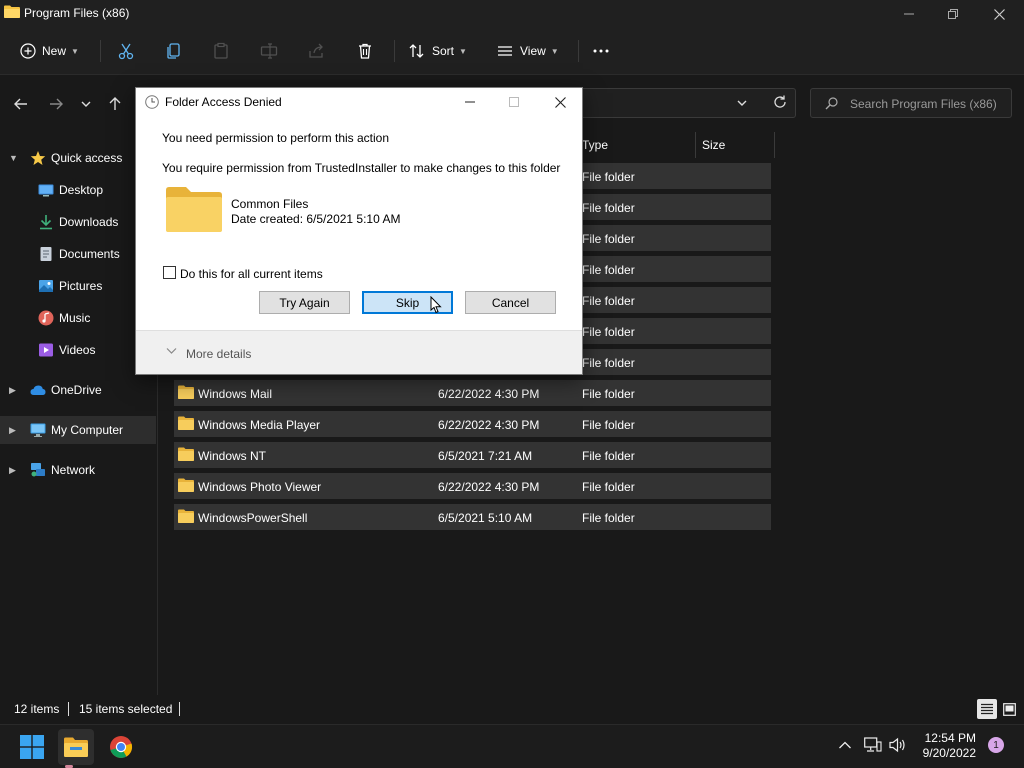 This screenshot has height=768, width=1024. What do you see at coordinates (54, 51) in the screenshot?
I see `new-label: New` at bounding box center [54, 51].